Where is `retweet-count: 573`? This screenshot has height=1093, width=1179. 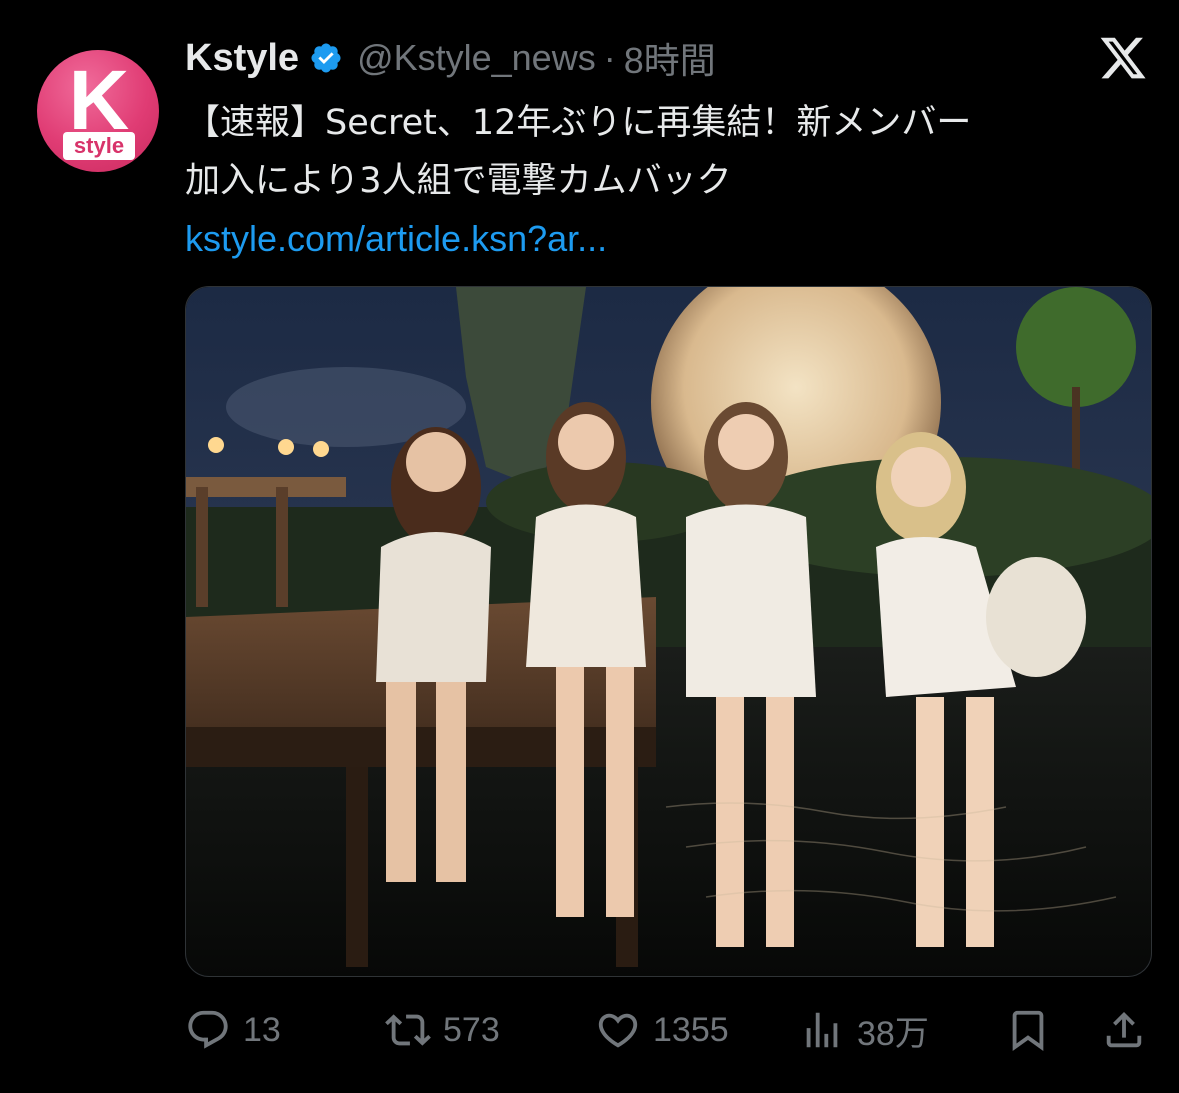
retweet-count: 573 is located at coordinates (471, 1029).